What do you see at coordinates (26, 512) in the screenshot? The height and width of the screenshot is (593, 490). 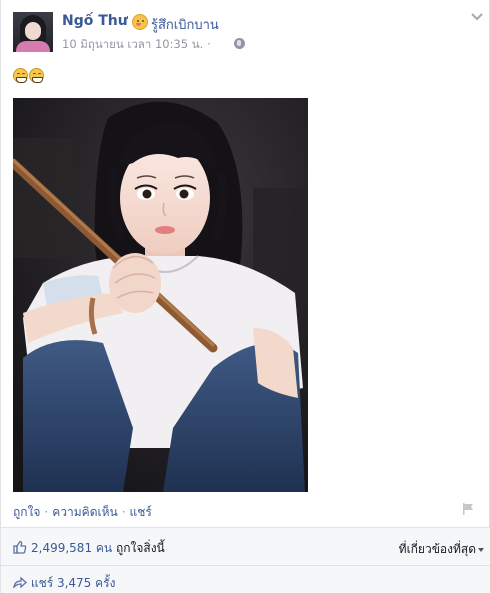 I see `like-link: ถูกใจ` at bounding box center [26, 512].